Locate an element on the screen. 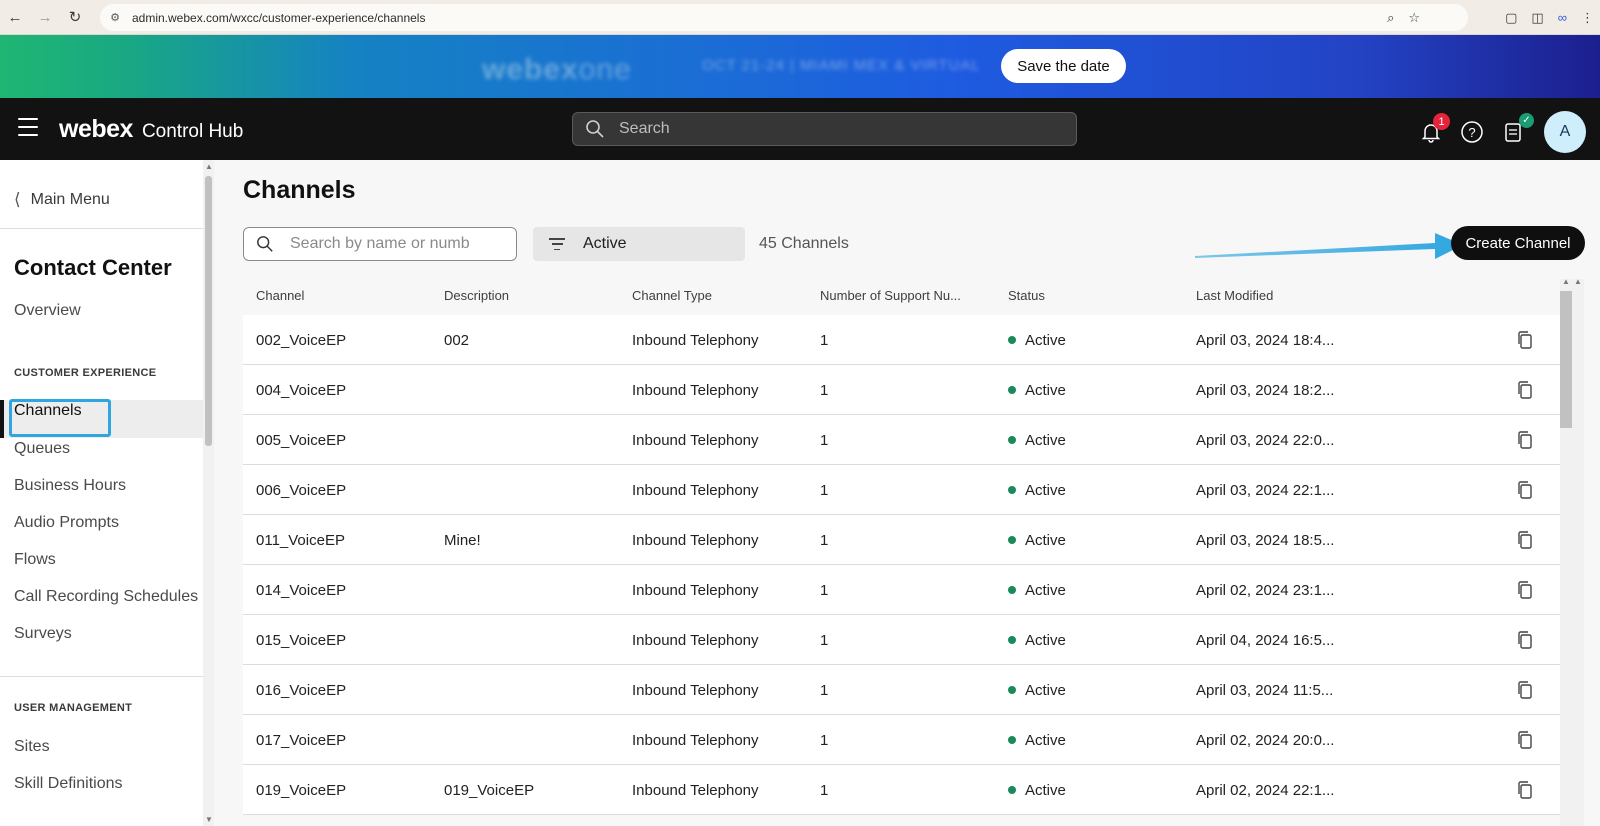 The image size is (1600, 826). cell-channel: 017_VoiceEP is located at coordinates (301, 740).